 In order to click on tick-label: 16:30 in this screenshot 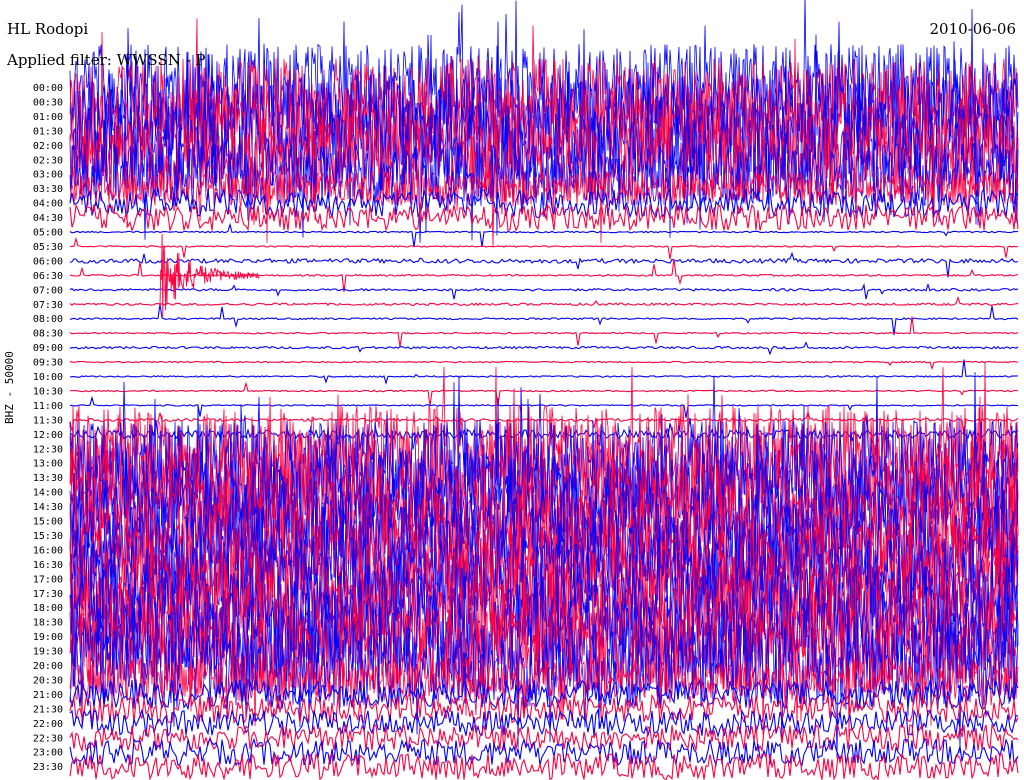, I will do `click(48, 565)`.